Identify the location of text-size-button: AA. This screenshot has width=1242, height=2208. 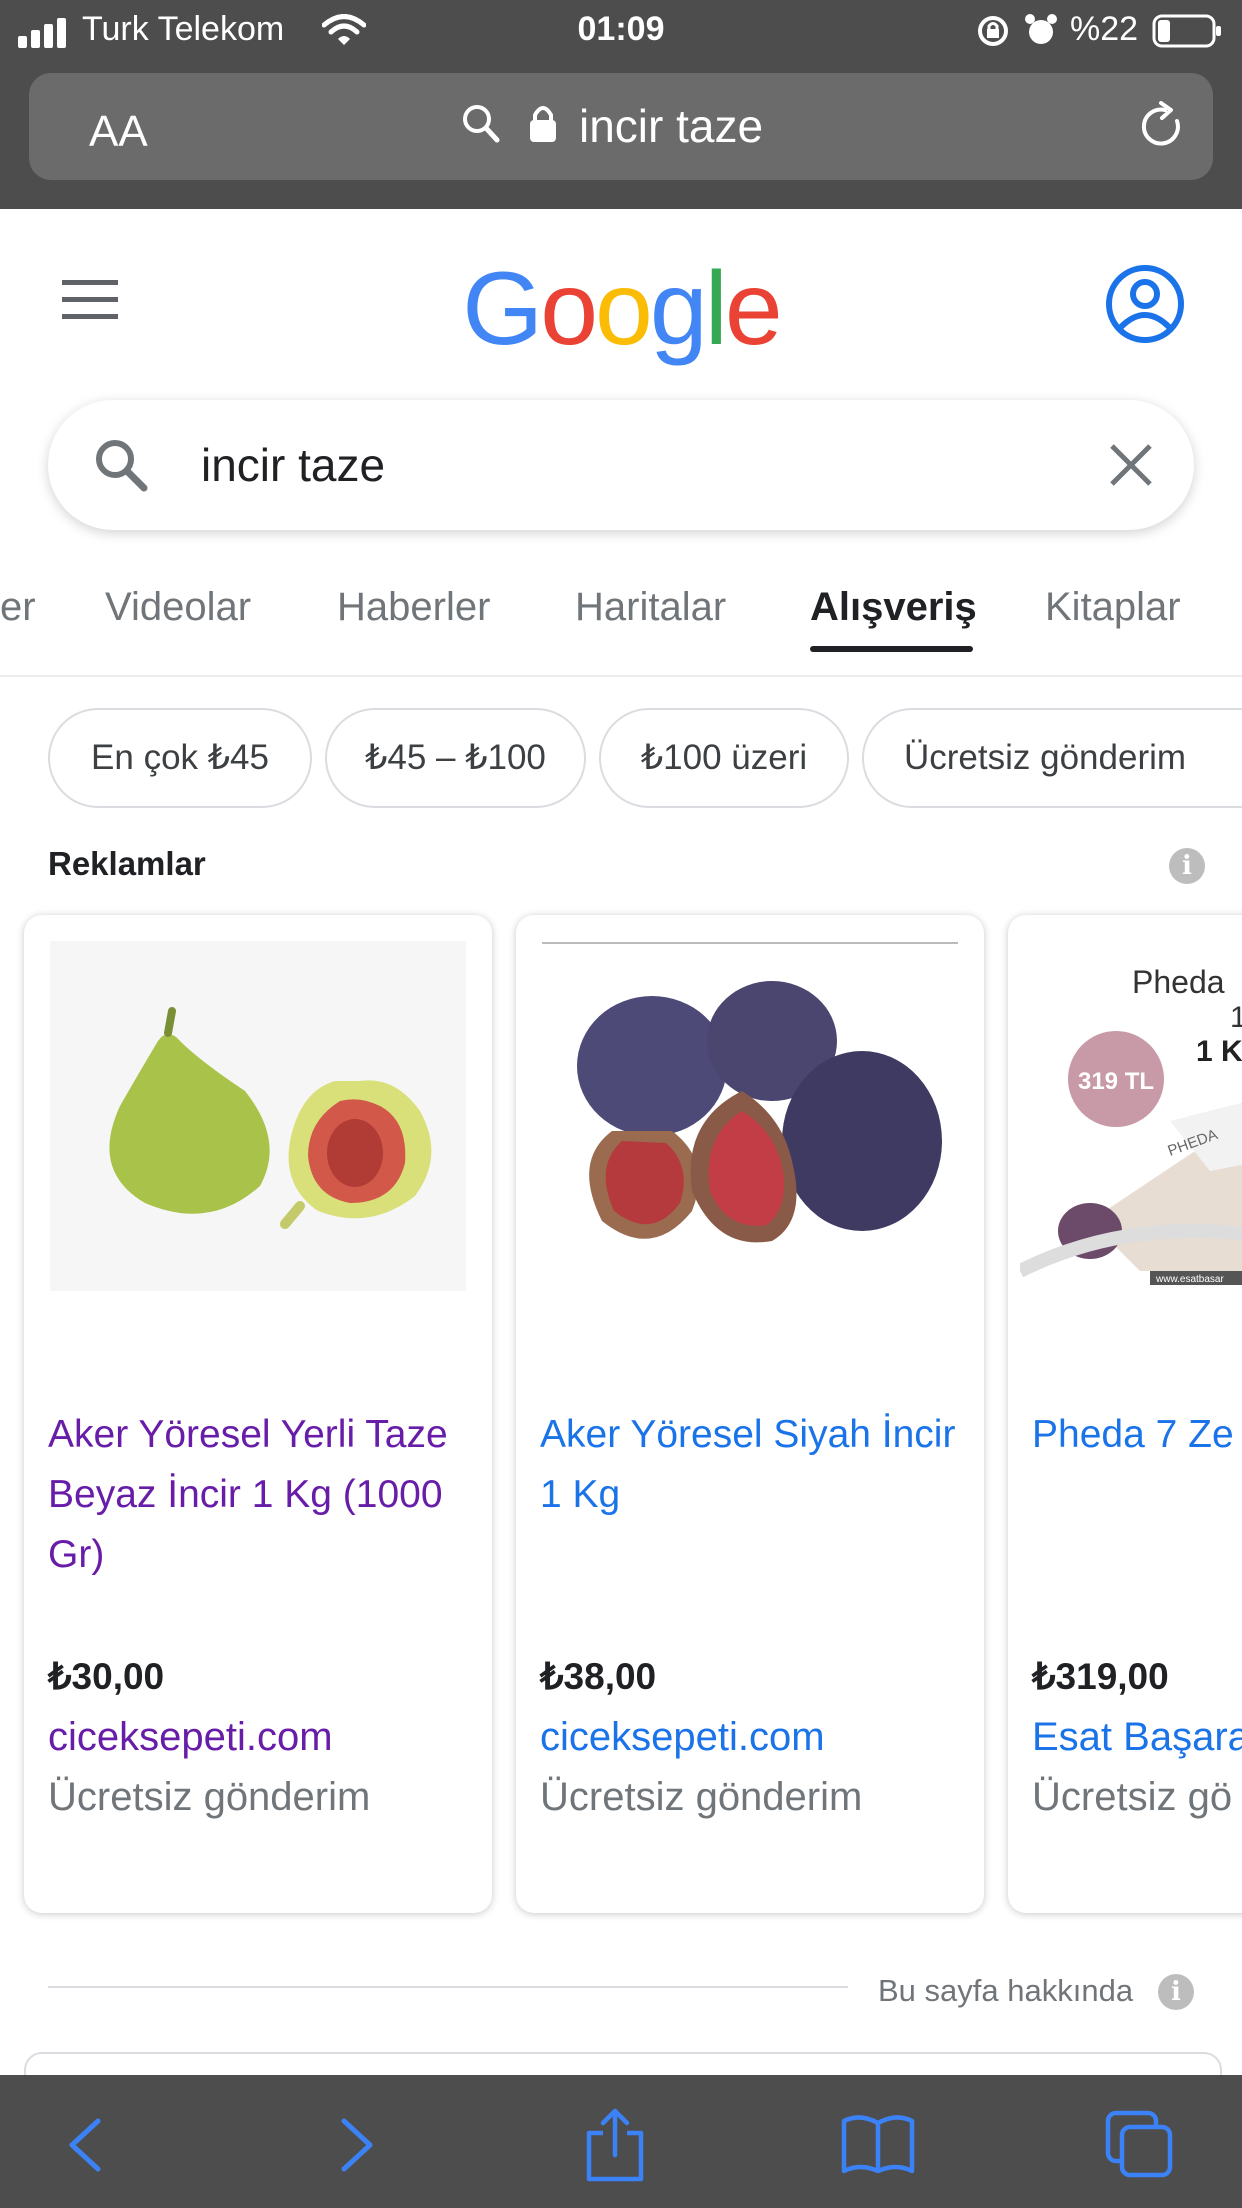
(118, 132).